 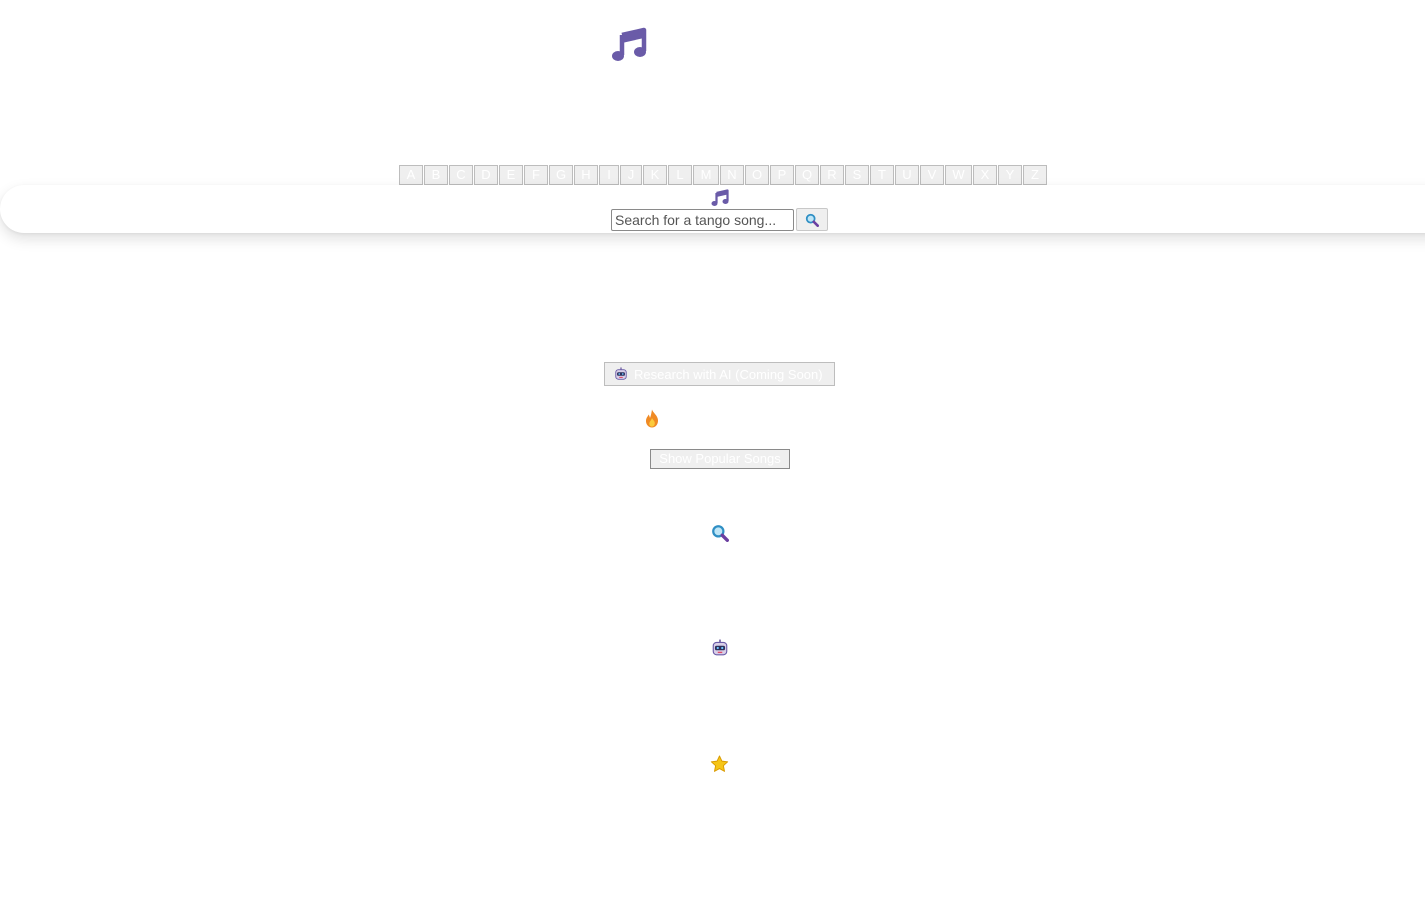 What do you see at coordinates (609, 175) in the screenshot?
I see `letter-button-i: I` at bounding box center [609, 175].